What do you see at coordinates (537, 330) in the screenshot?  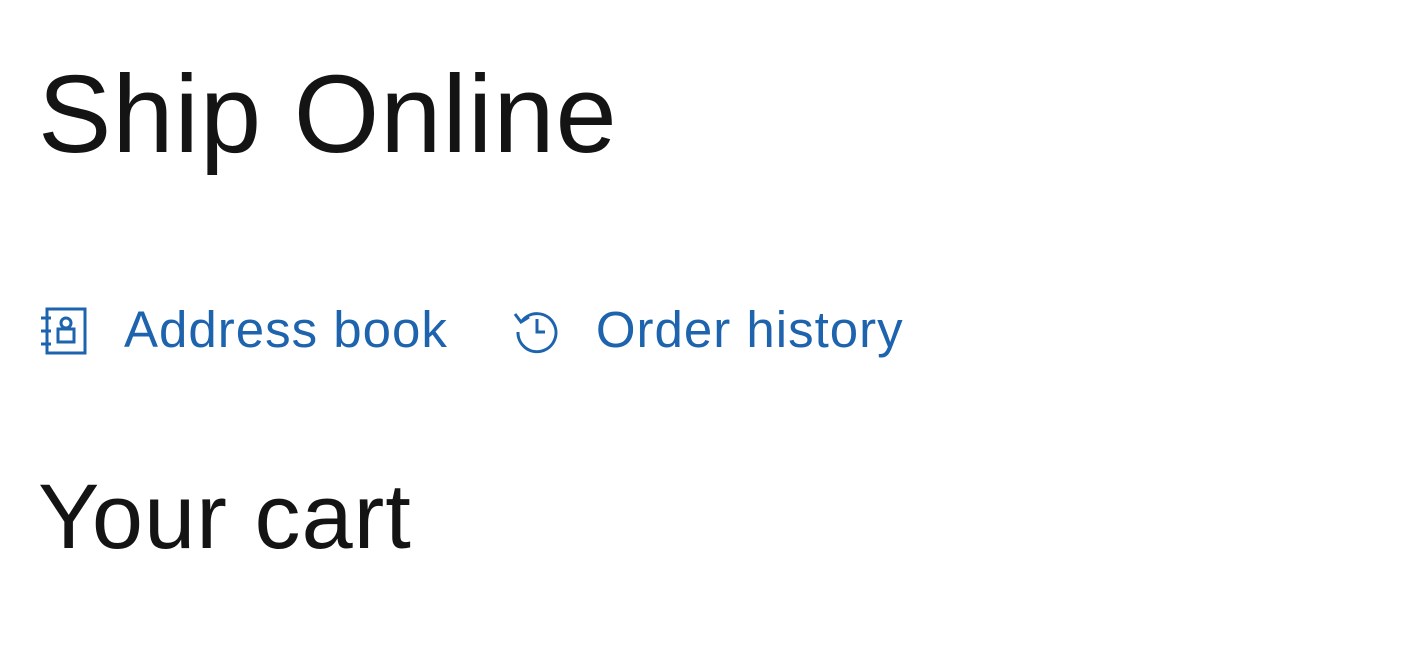 I see `history-icon` at bounding box center [537, 330].